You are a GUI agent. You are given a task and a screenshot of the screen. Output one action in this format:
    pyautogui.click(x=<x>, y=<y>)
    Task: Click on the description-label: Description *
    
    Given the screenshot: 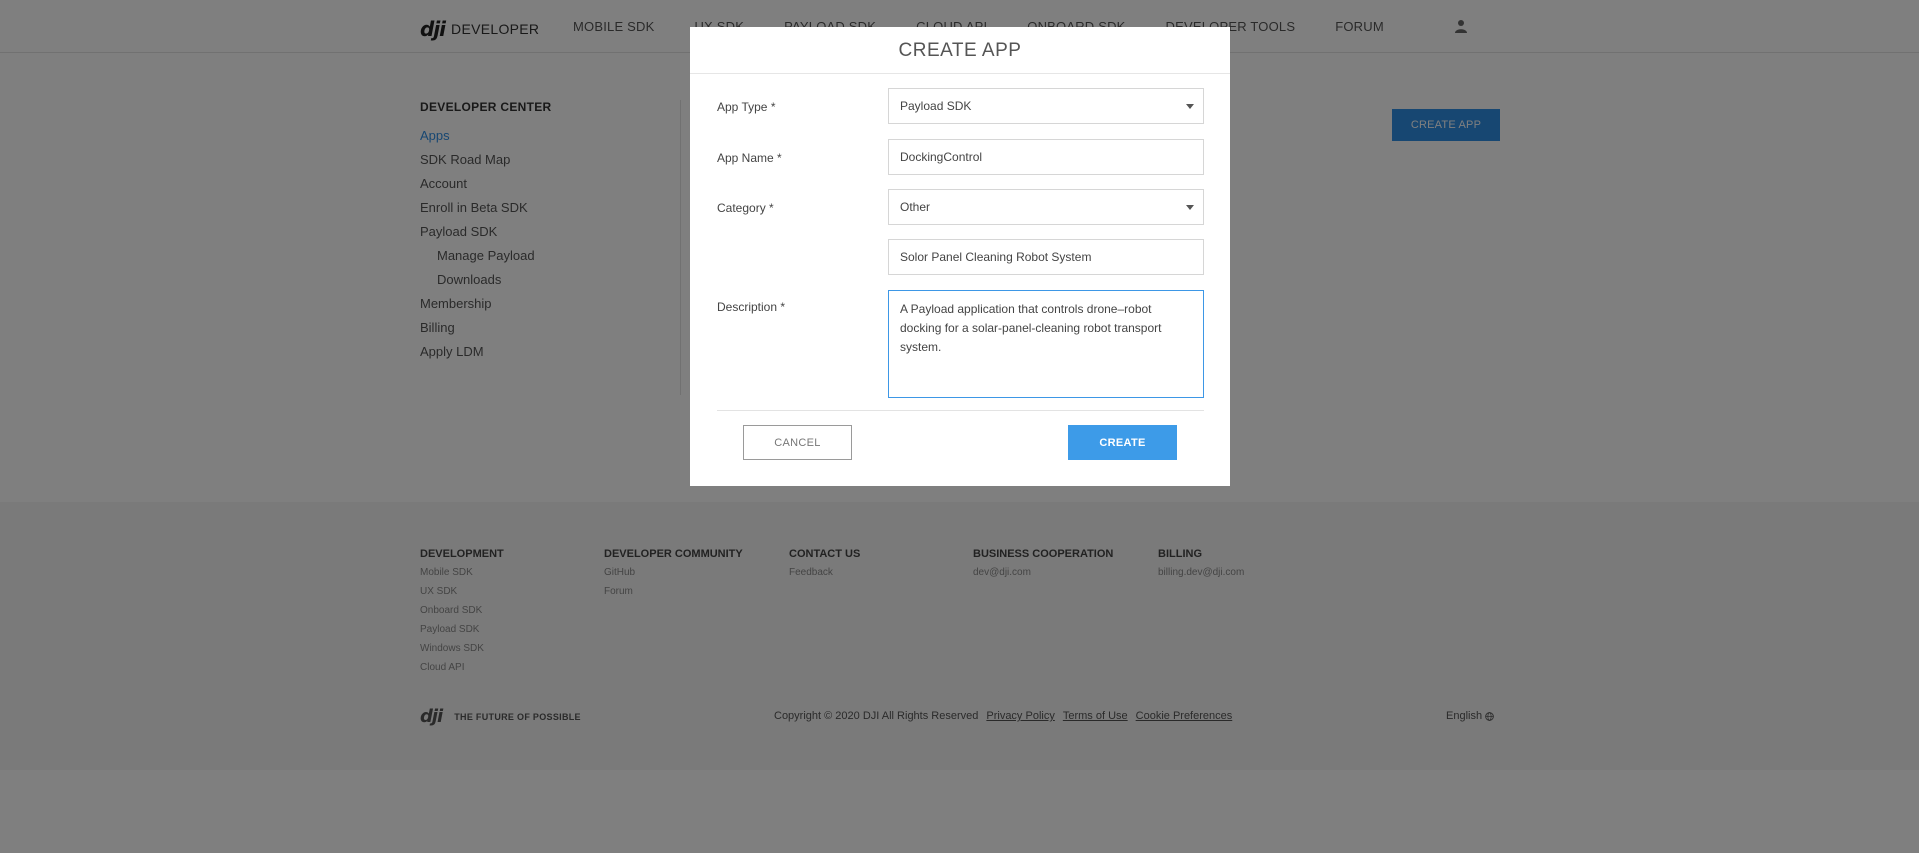 What is the action you would take?
    pyautogui.click(x=751, y=307)
    